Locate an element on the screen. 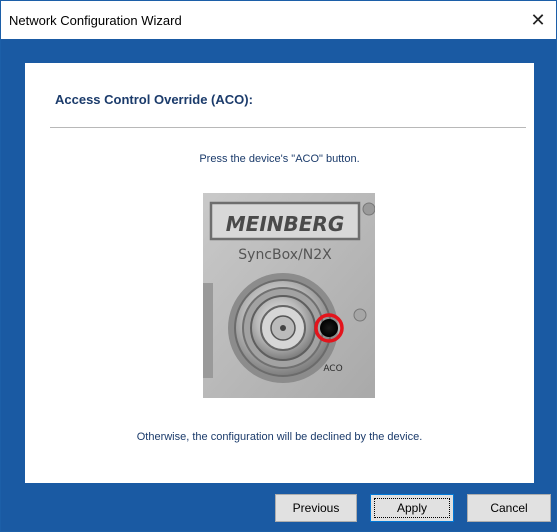  instruction-text: Press the device's "ACO" button. is located at coordinates (279, 159).